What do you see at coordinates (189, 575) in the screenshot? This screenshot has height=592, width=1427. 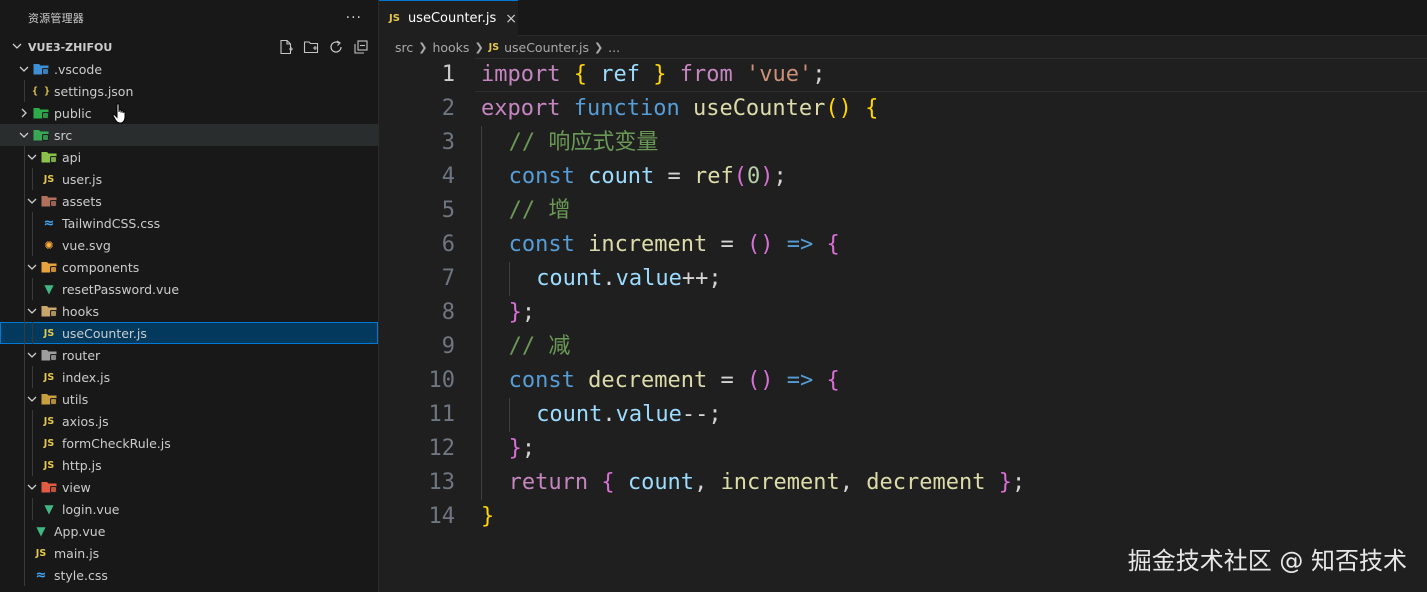 I see `file-item-style-css: ≈ style.css` at bounding box center [189, 575].